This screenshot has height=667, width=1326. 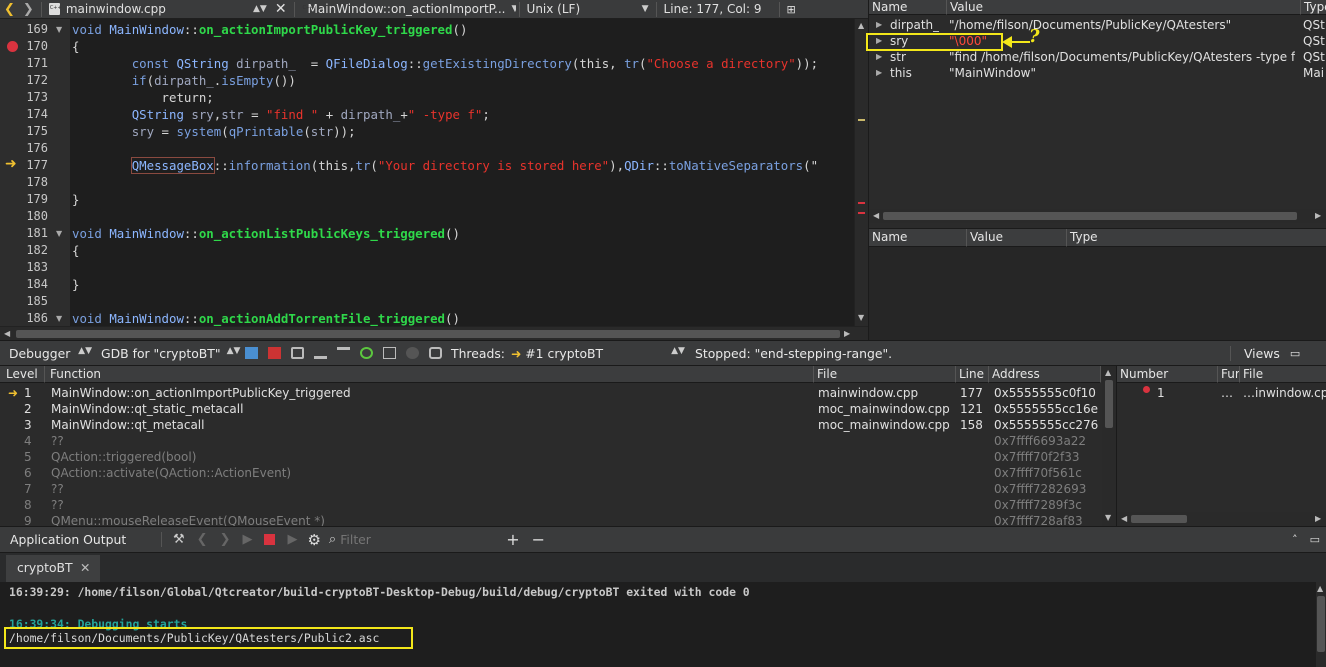 What do you see at coordinates (1038, 473) in the screenshot?
I see `stack-address: 0x7ffff70f561c` at bounding box center [1038, 473].